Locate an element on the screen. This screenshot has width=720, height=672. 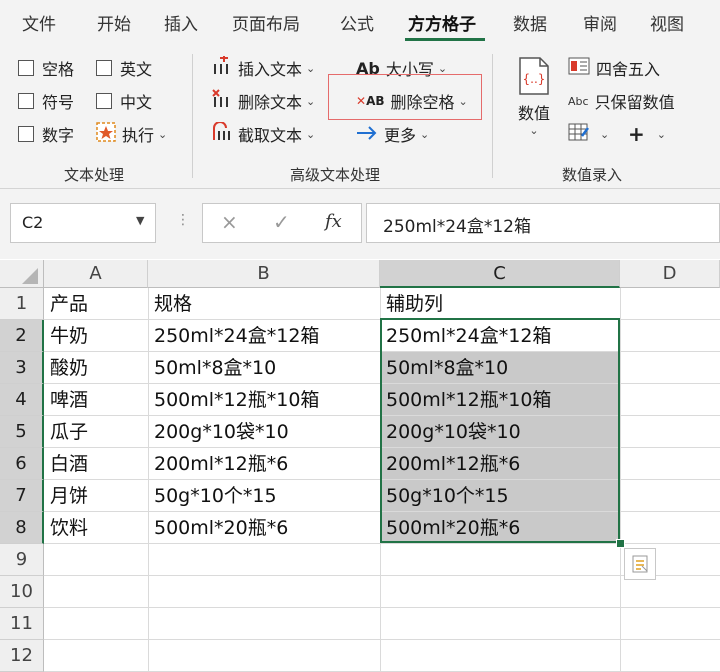
table-edit-button: ⌄ is located at coordinates (588, 134).